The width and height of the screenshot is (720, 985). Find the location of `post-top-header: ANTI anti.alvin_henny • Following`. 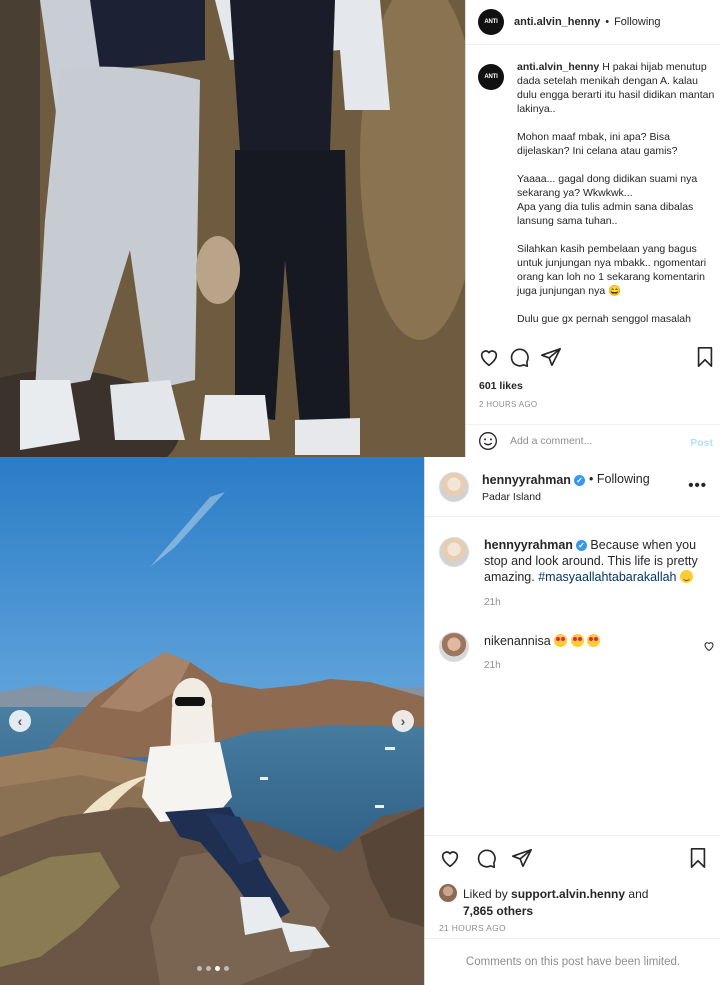

post-top-header: ANTI anti.alvin_henny • Following is located at coordinates (593, 22).